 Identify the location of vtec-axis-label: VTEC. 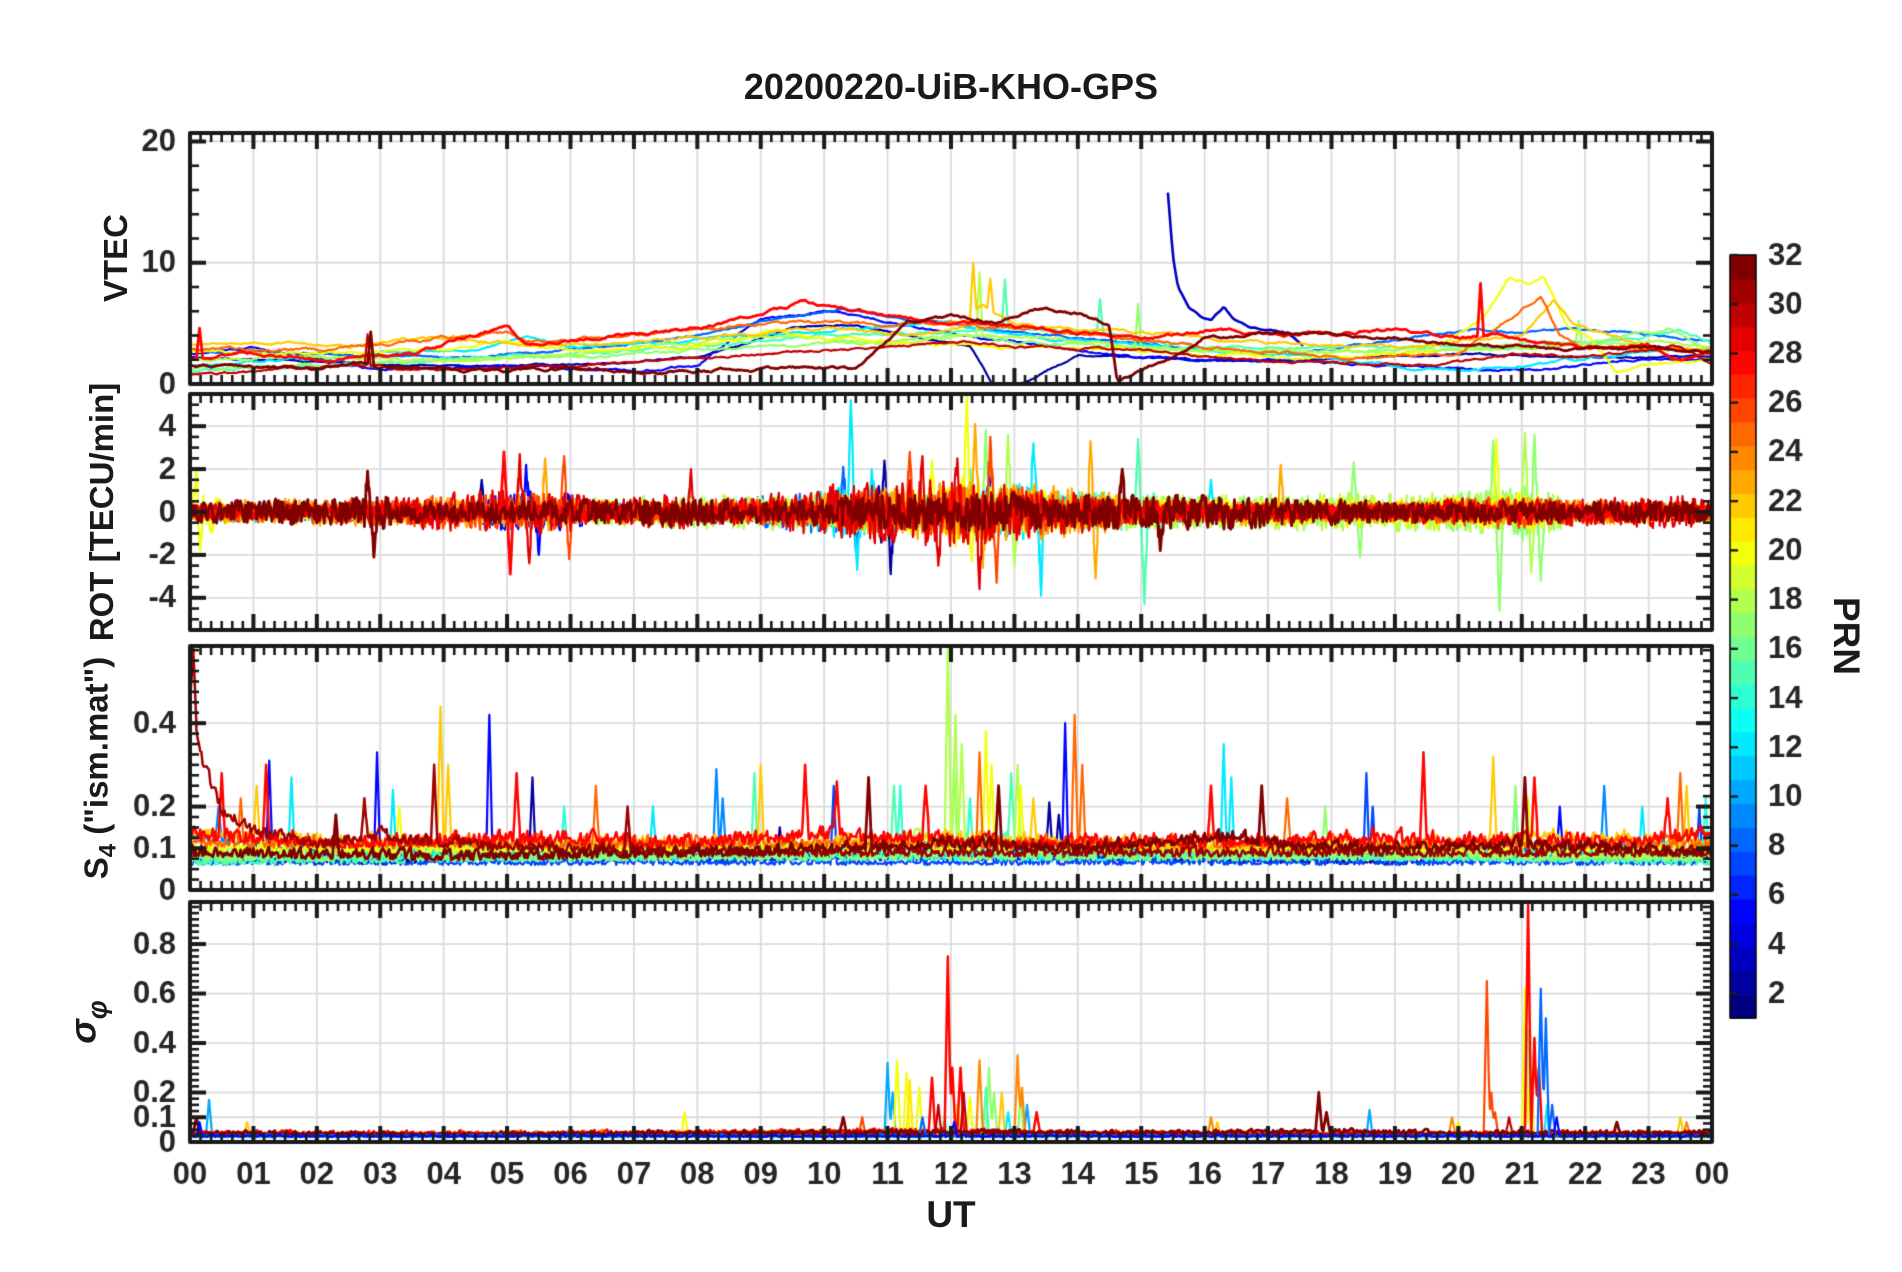
(116, 258).